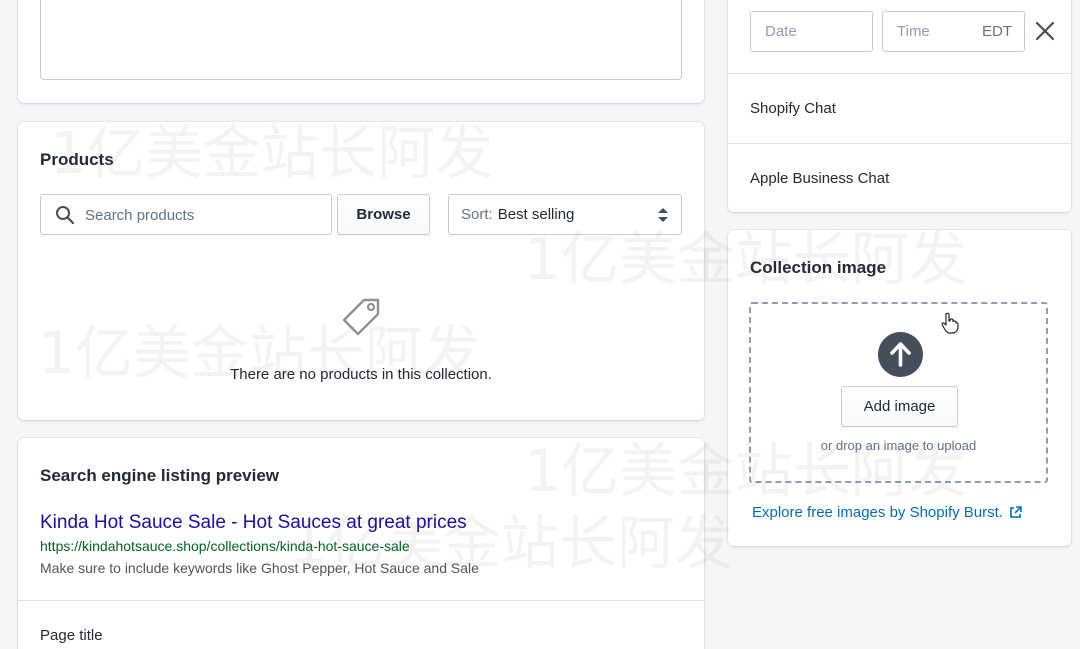 The image size is (1080, 649). I want to click on product-search-box, so click(186, 214).